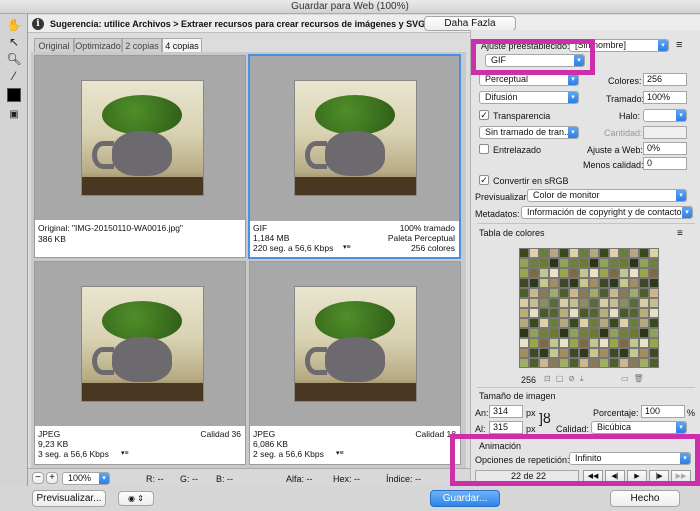 The width and height of the screenshot is (700, 511). Describe the element at coordinates (14, 95) in the screenshot. I see `eyedropper-color-swatch` at that location.